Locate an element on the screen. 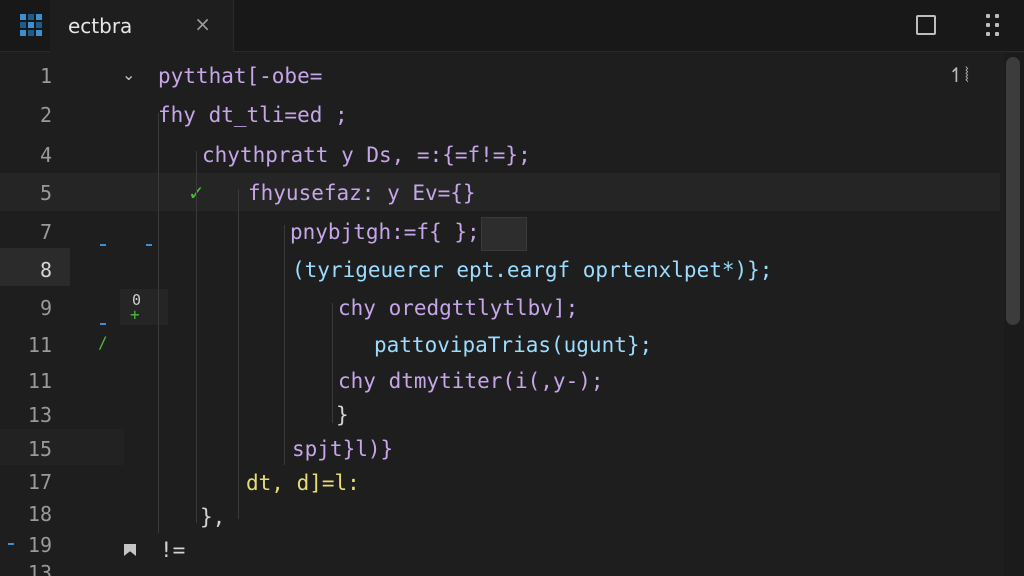 This screenshot has height=576, width=1024. tab-title: ectbra is located at coordinates (100, 26).